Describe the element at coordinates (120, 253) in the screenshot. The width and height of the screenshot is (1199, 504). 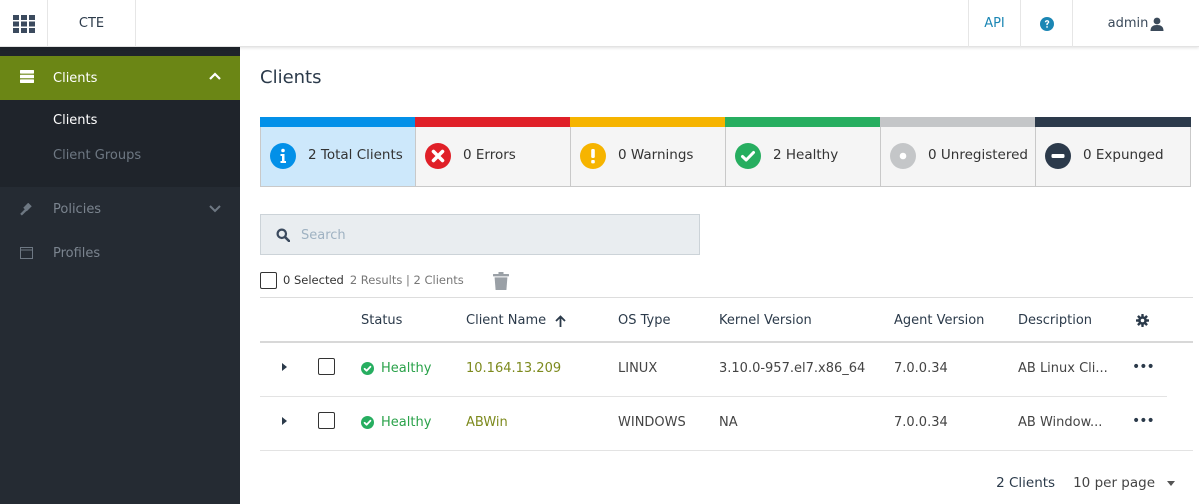
I see `sidebar-item-profiles: Profiles` at that location.